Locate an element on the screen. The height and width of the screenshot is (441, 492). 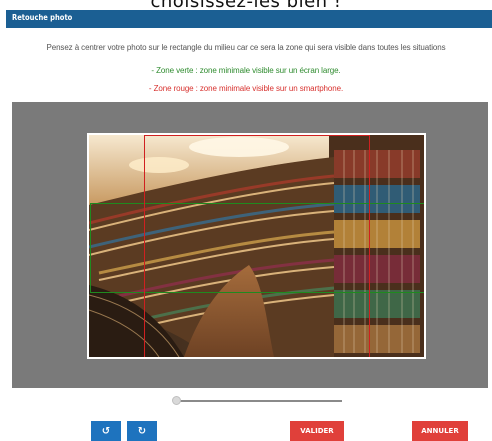
rotate-left-button: ↺ is located at coordinates (106, 431).